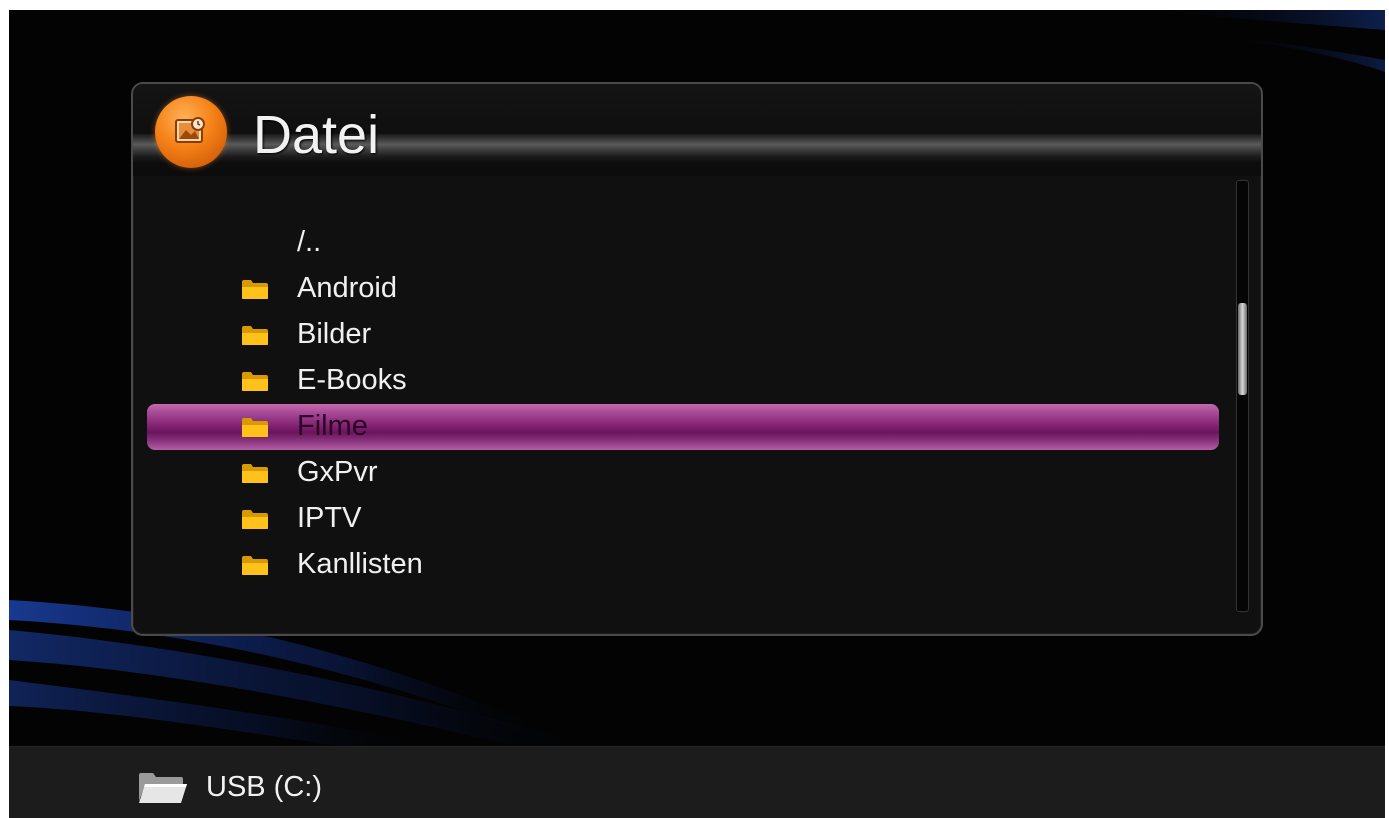 This screenshot has width=1389, height=818. I want to click on list-item-label: Bilder, so click(334, 334).